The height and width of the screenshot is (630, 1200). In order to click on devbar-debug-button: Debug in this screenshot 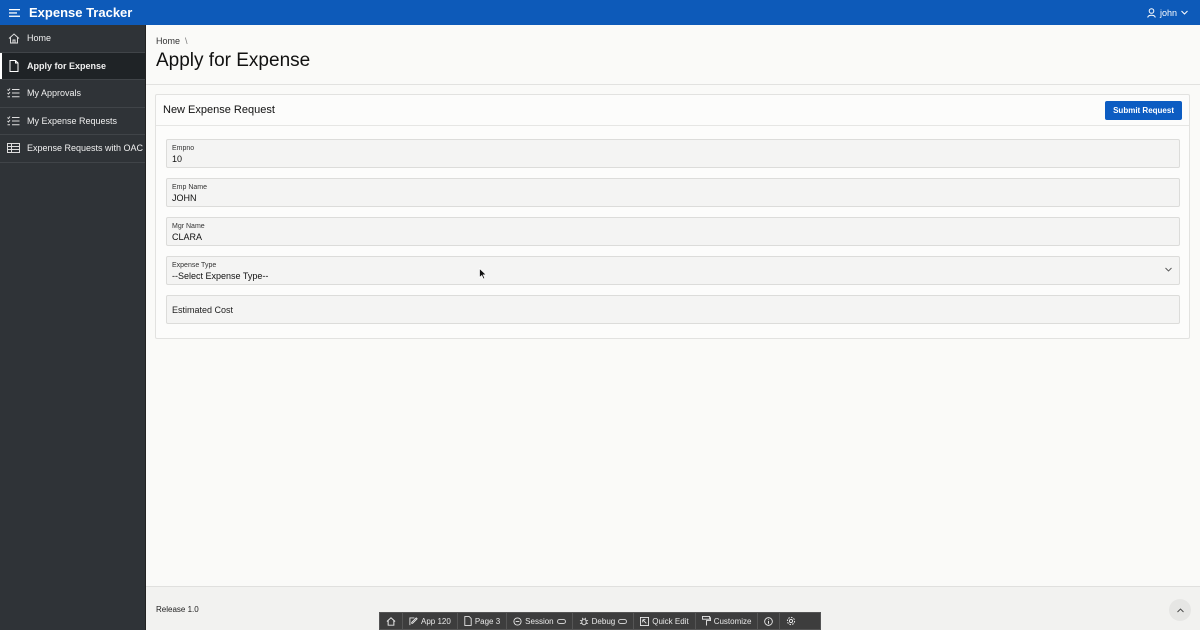, I will do `click(604, 621)`.